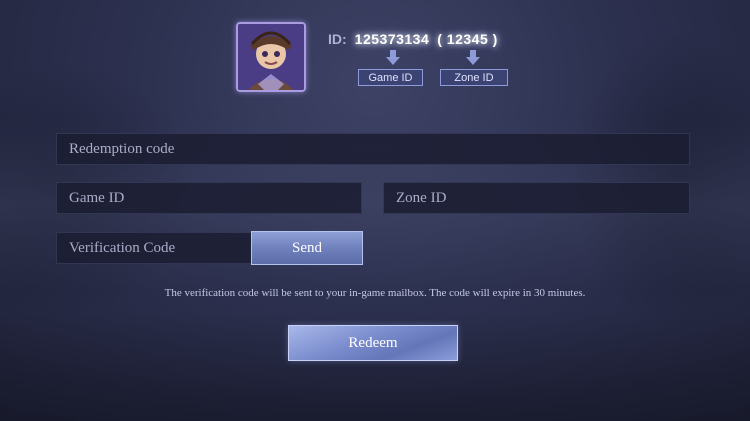 The image size is (750, 421). Describe the element at coordinates (373, 343) in the screenshot. I see `redeem-button: Redeem` at that location.